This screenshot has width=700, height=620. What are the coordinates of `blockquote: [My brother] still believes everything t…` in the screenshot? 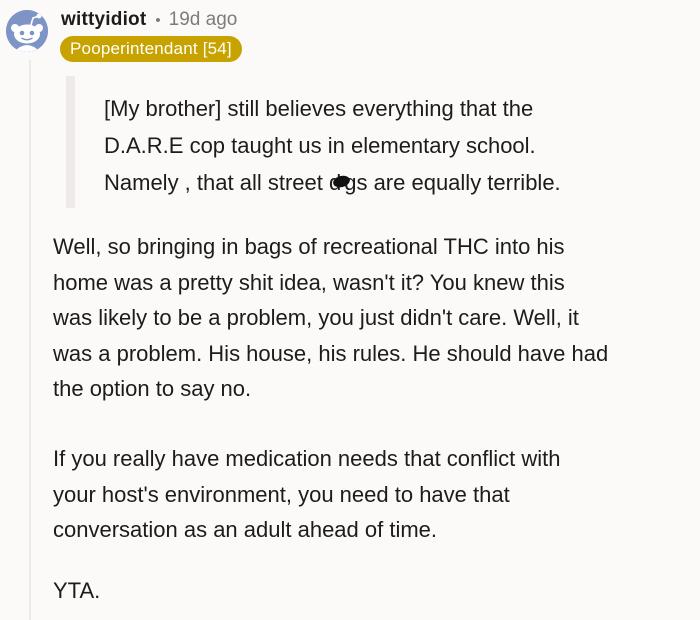 It's located at (394, 145).